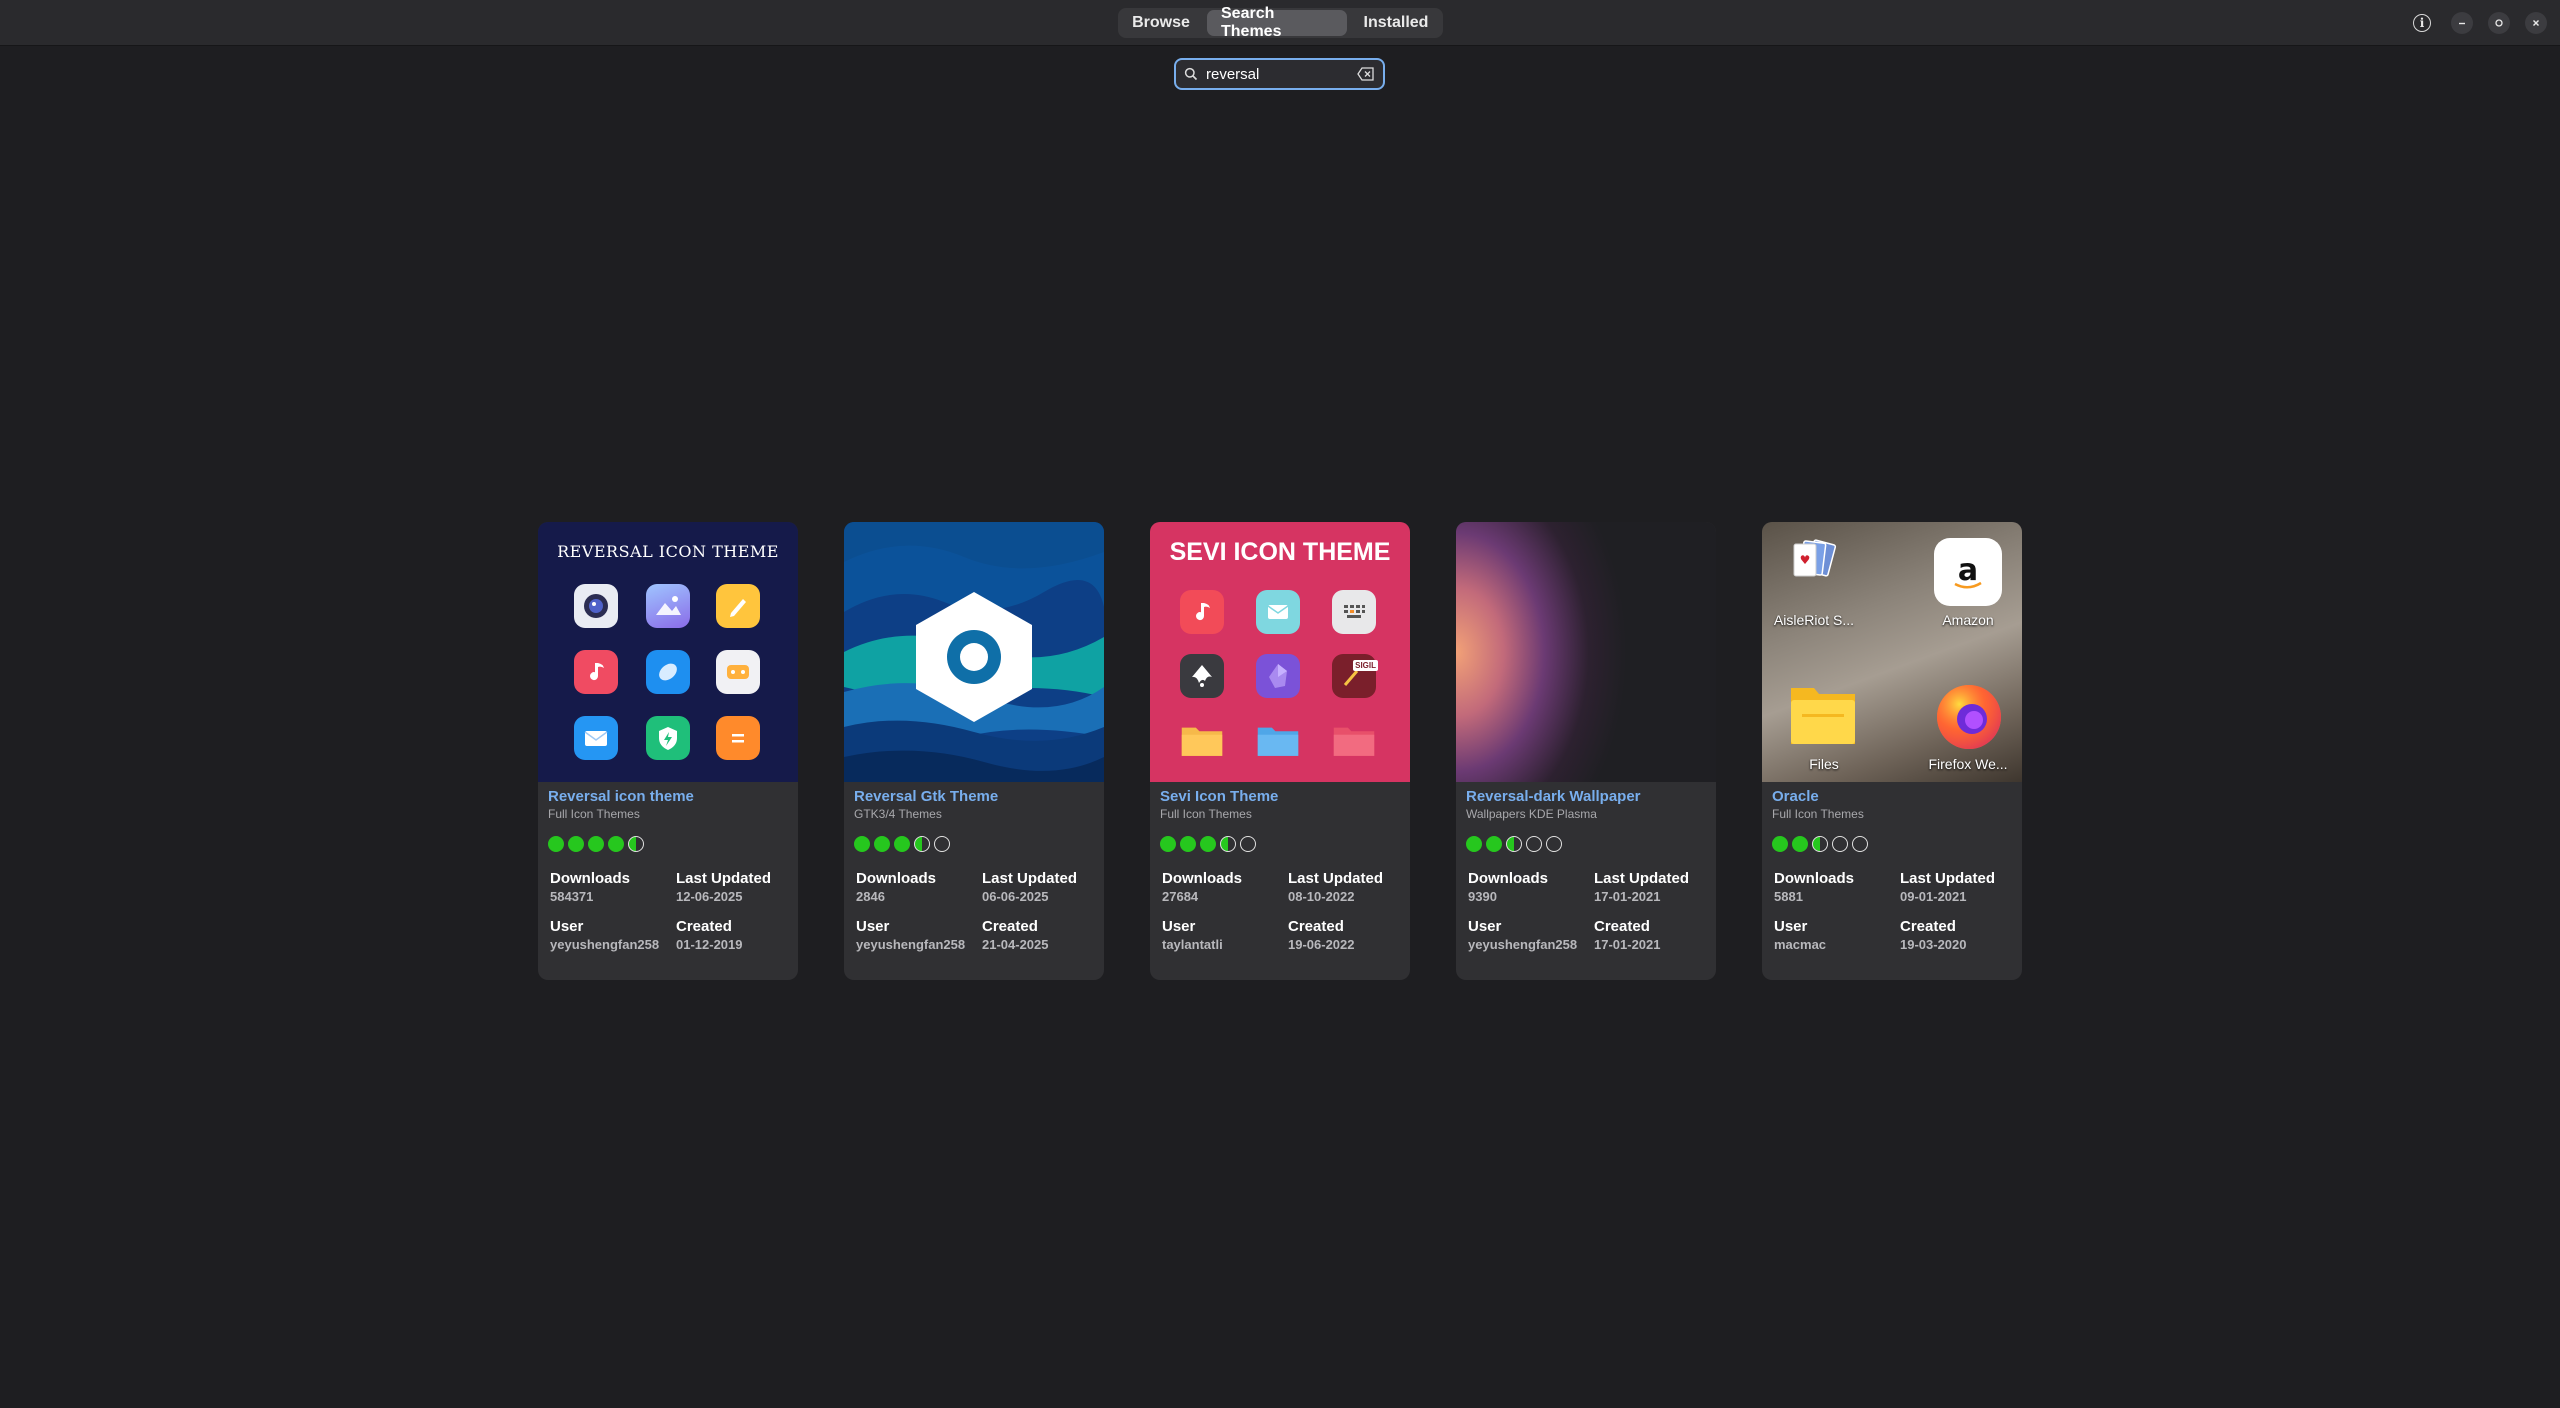  Describe the element at coordinates (738, 672) in the screenshot. I see `game-icon` at that location.